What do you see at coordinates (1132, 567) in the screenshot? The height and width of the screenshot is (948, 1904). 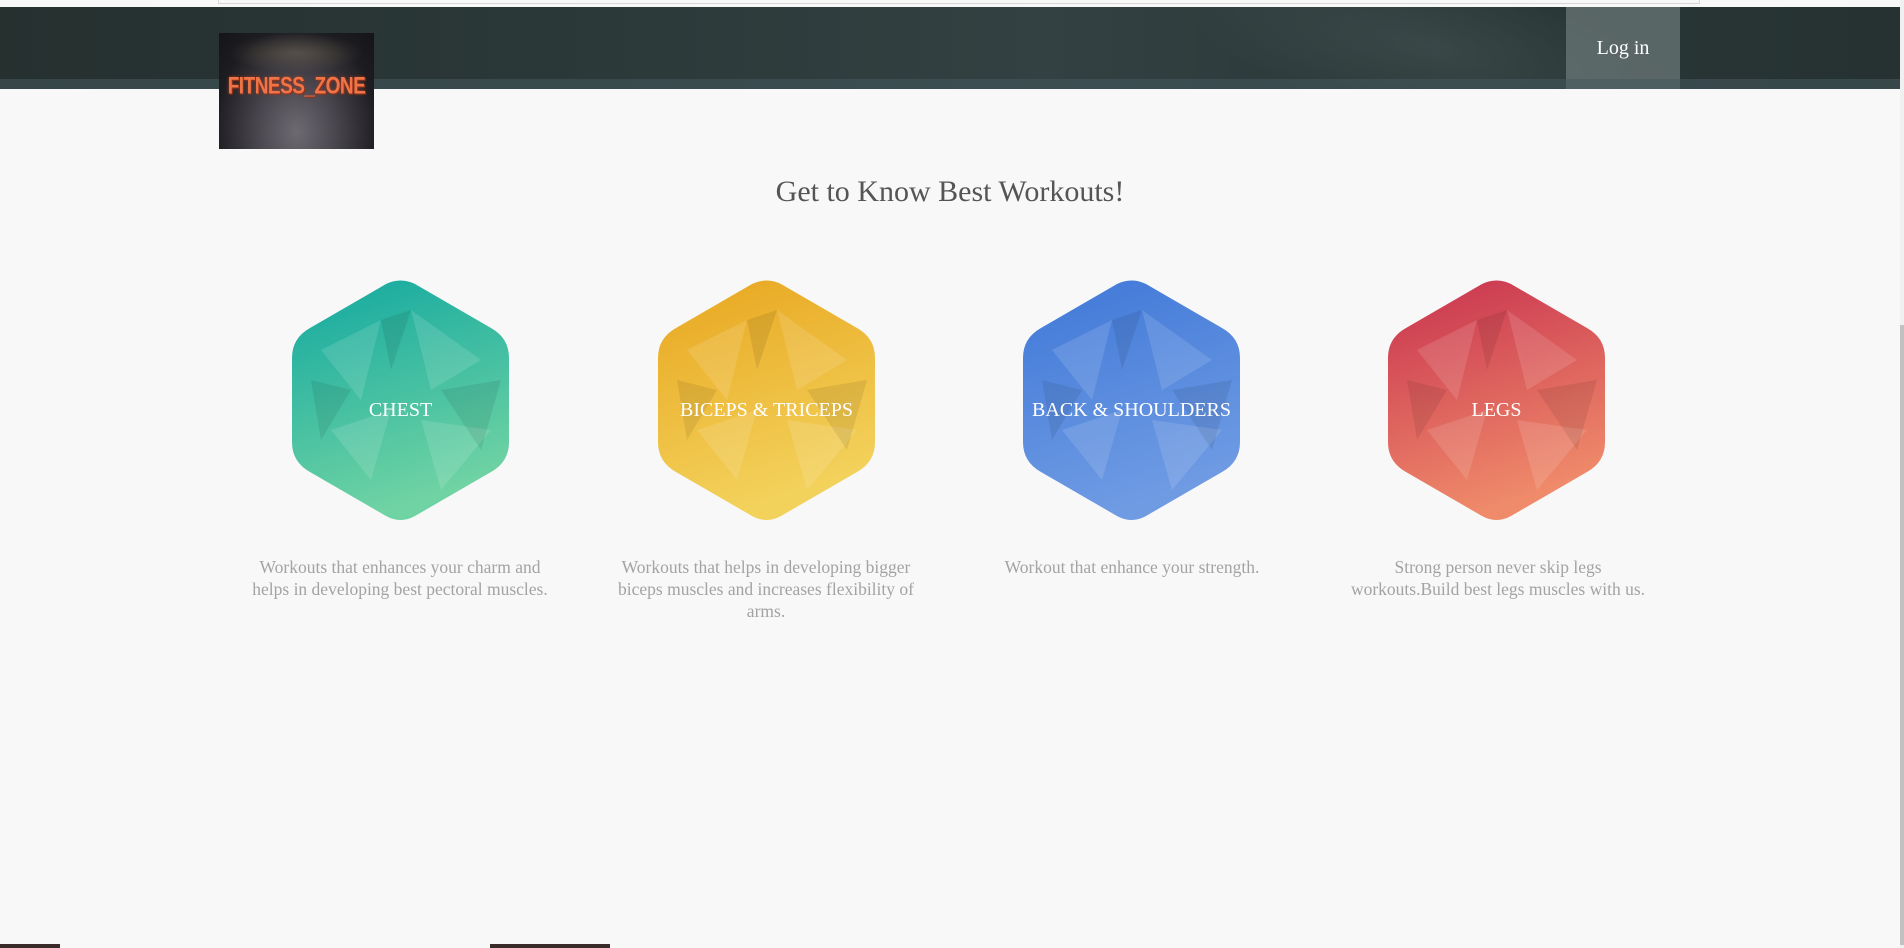 I see `workout-description-back-shoulders: Workout that enhance your strength.` at bounding box center [1132, 567].